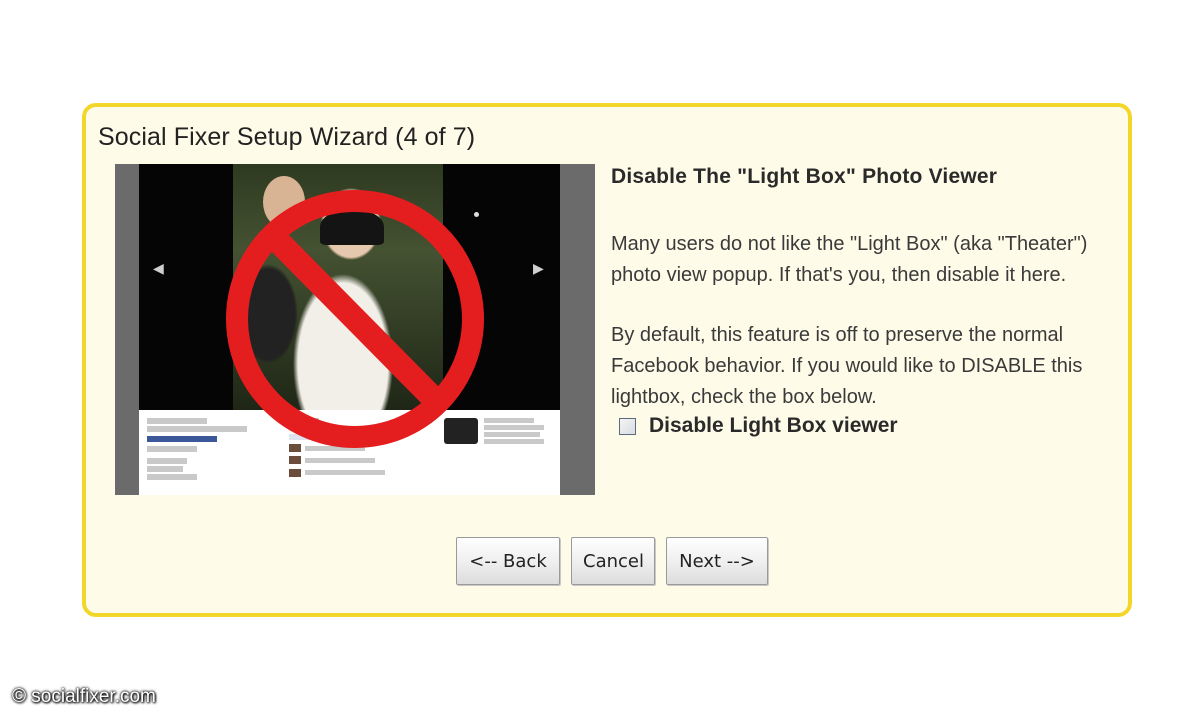 Image resolution: width=1200 pixels, height=720 pixels. I want to click on wizard-buttons: <-- Back Cancel Next -->, so click(612, 561).